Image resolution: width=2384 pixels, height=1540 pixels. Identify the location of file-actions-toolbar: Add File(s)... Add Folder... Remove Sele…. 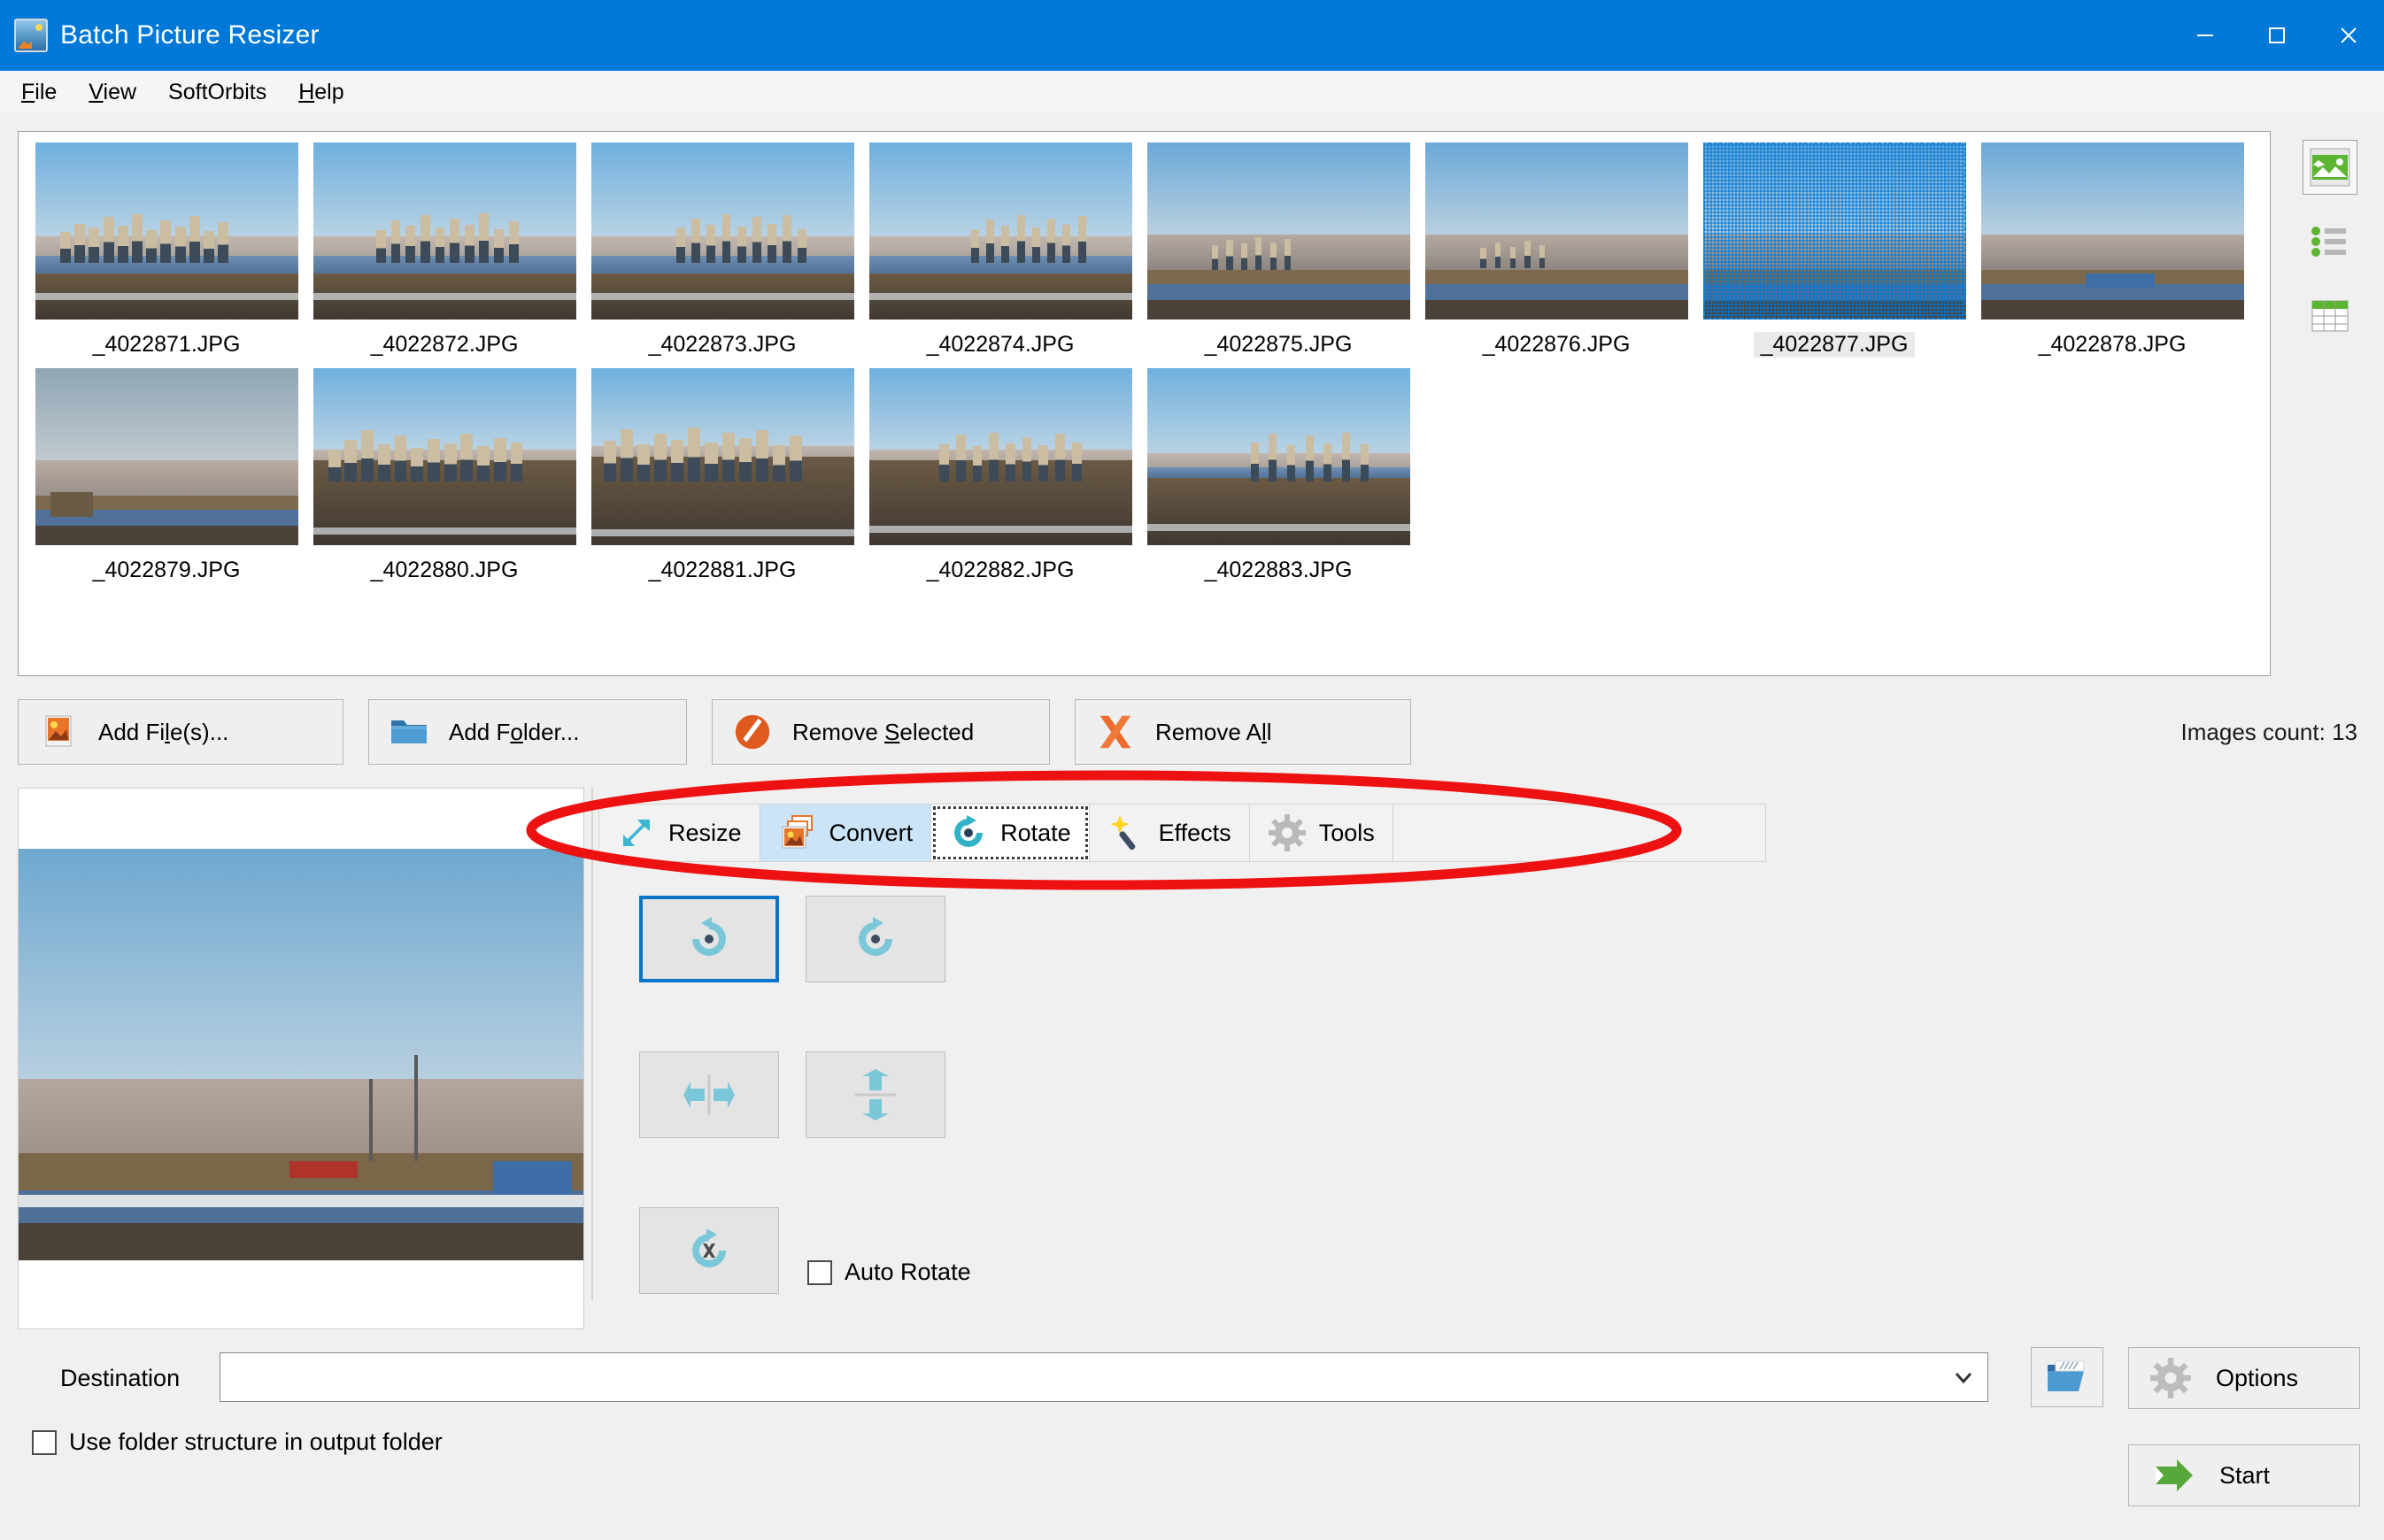
(714, 732).